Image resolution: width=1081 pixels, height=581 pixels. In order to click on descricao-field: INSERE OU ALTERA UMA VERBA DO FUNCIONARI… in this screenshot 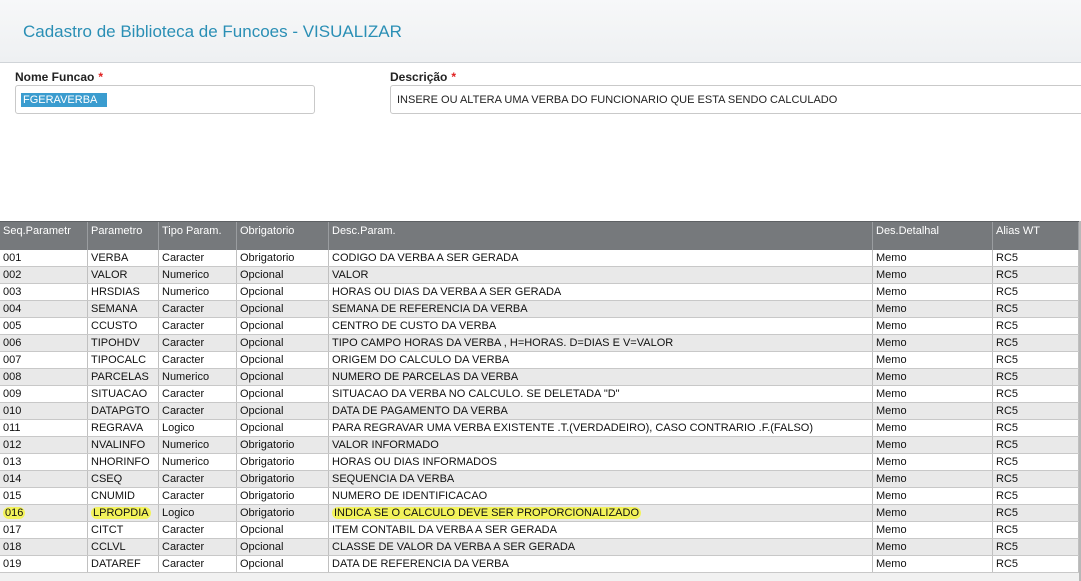, I will do `click(735, 99)`.